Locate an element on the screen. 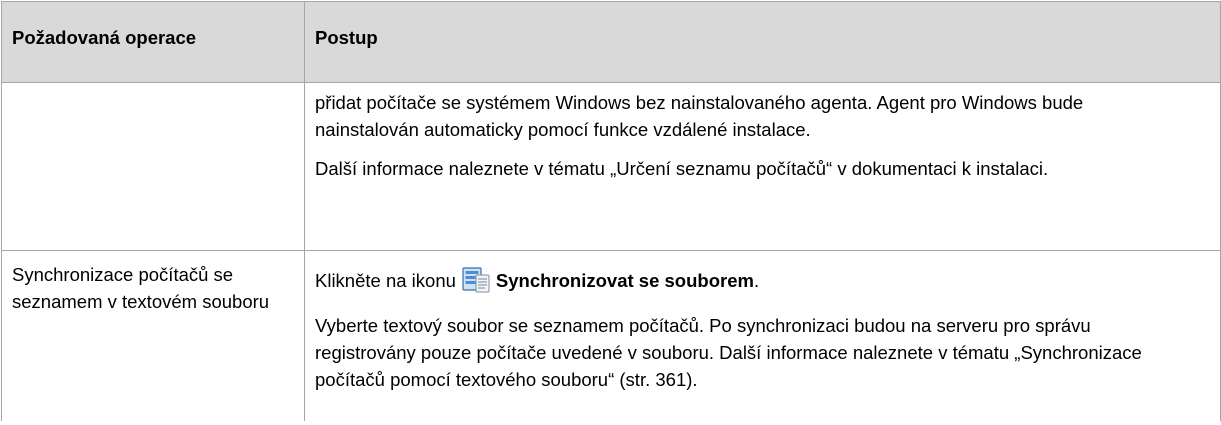  step-prefix: Klikněte na ikonu is located at coordinates (385, 280).